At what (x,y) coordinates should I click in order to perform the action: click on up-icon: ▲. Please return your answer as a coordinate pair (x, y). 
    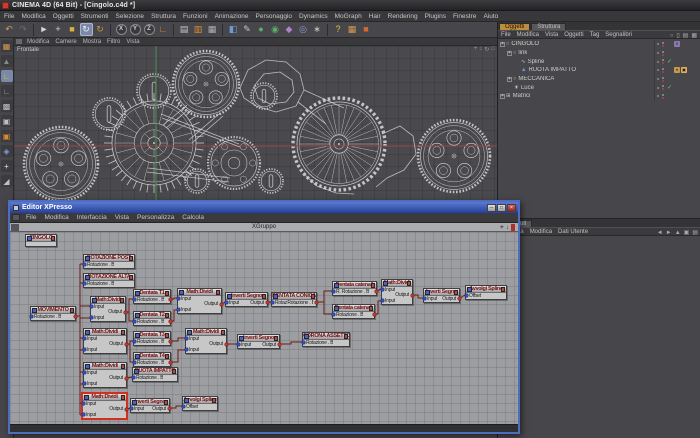
    Looking at the image, I should click on (678, 233).